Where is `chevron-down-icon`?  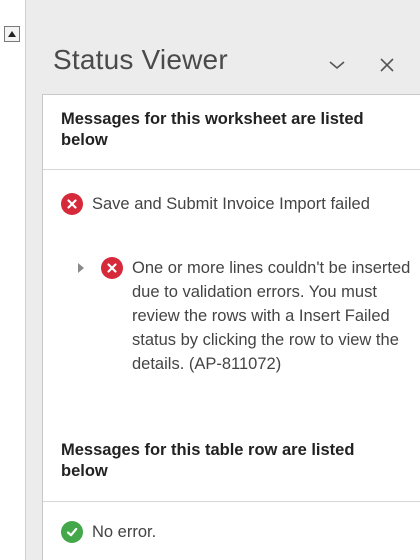 chevron-down-icon is located at coordinates (337, 65).